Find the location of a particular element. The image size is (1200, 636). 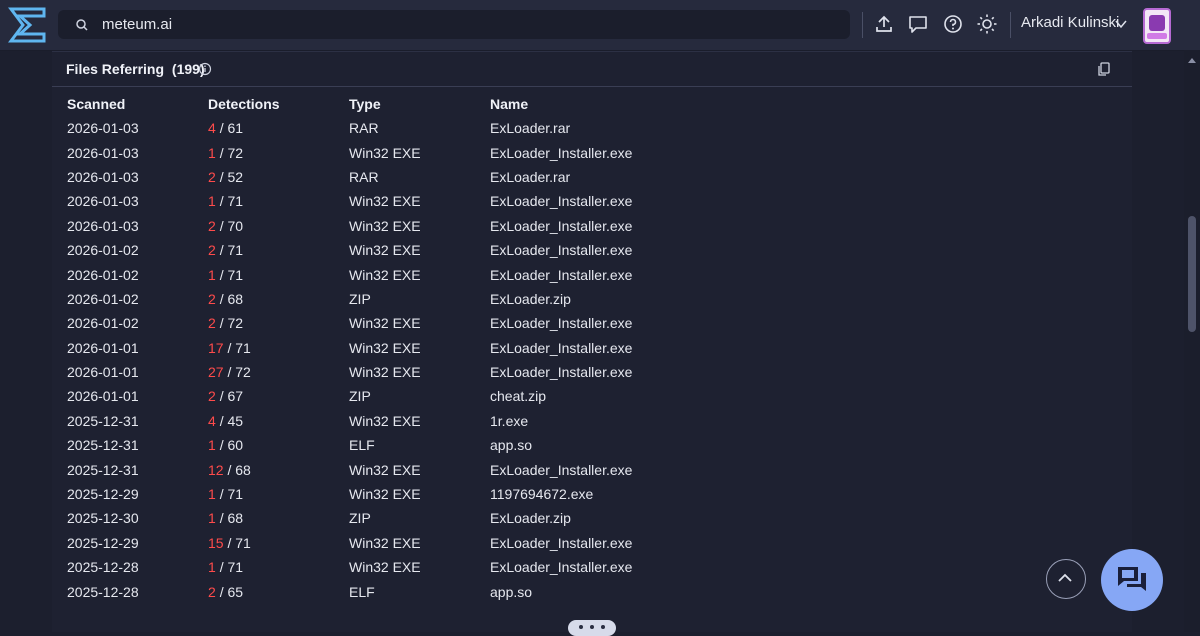

cell-scanned: 2025-12-28 is located at coordinates (122, 567).